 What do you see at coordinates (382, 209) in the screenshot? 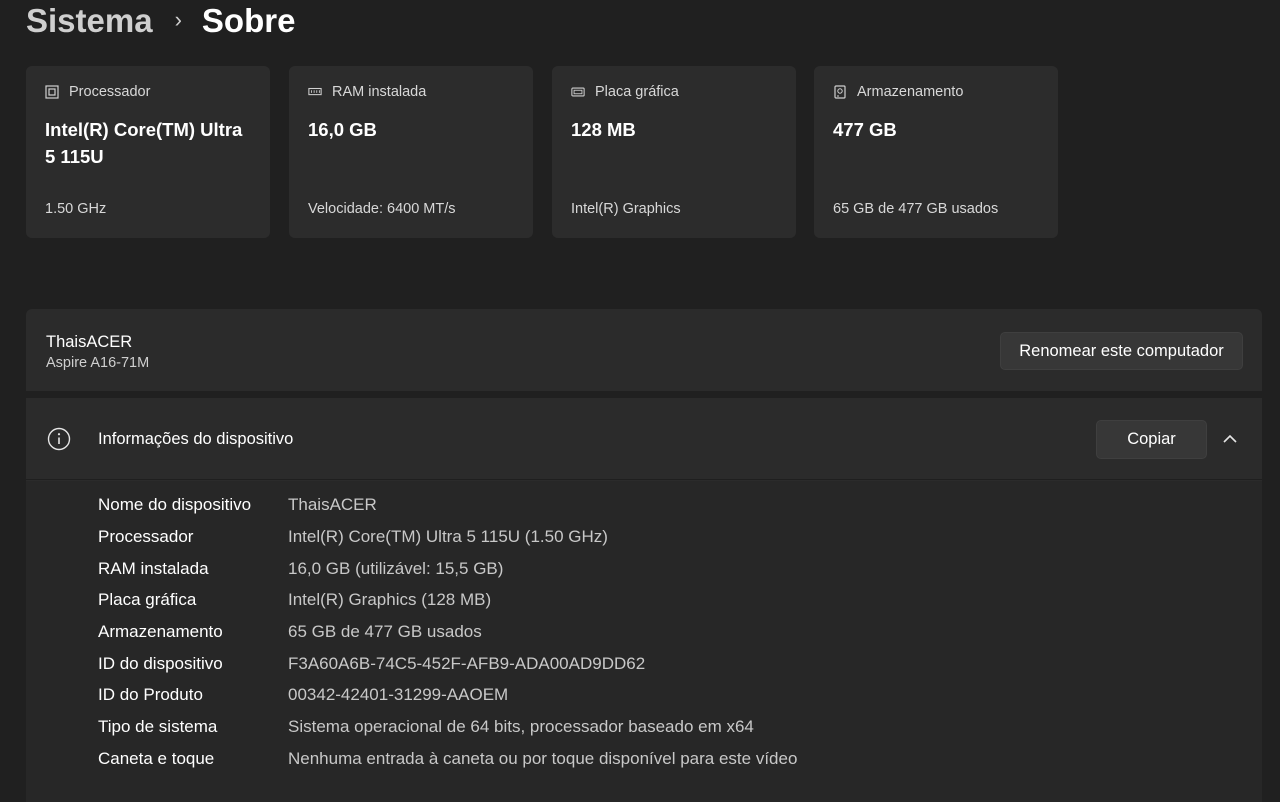
I see `spec-card-subtext: Velocidade: 6400 MT/s` at bounding box center [382, 209].